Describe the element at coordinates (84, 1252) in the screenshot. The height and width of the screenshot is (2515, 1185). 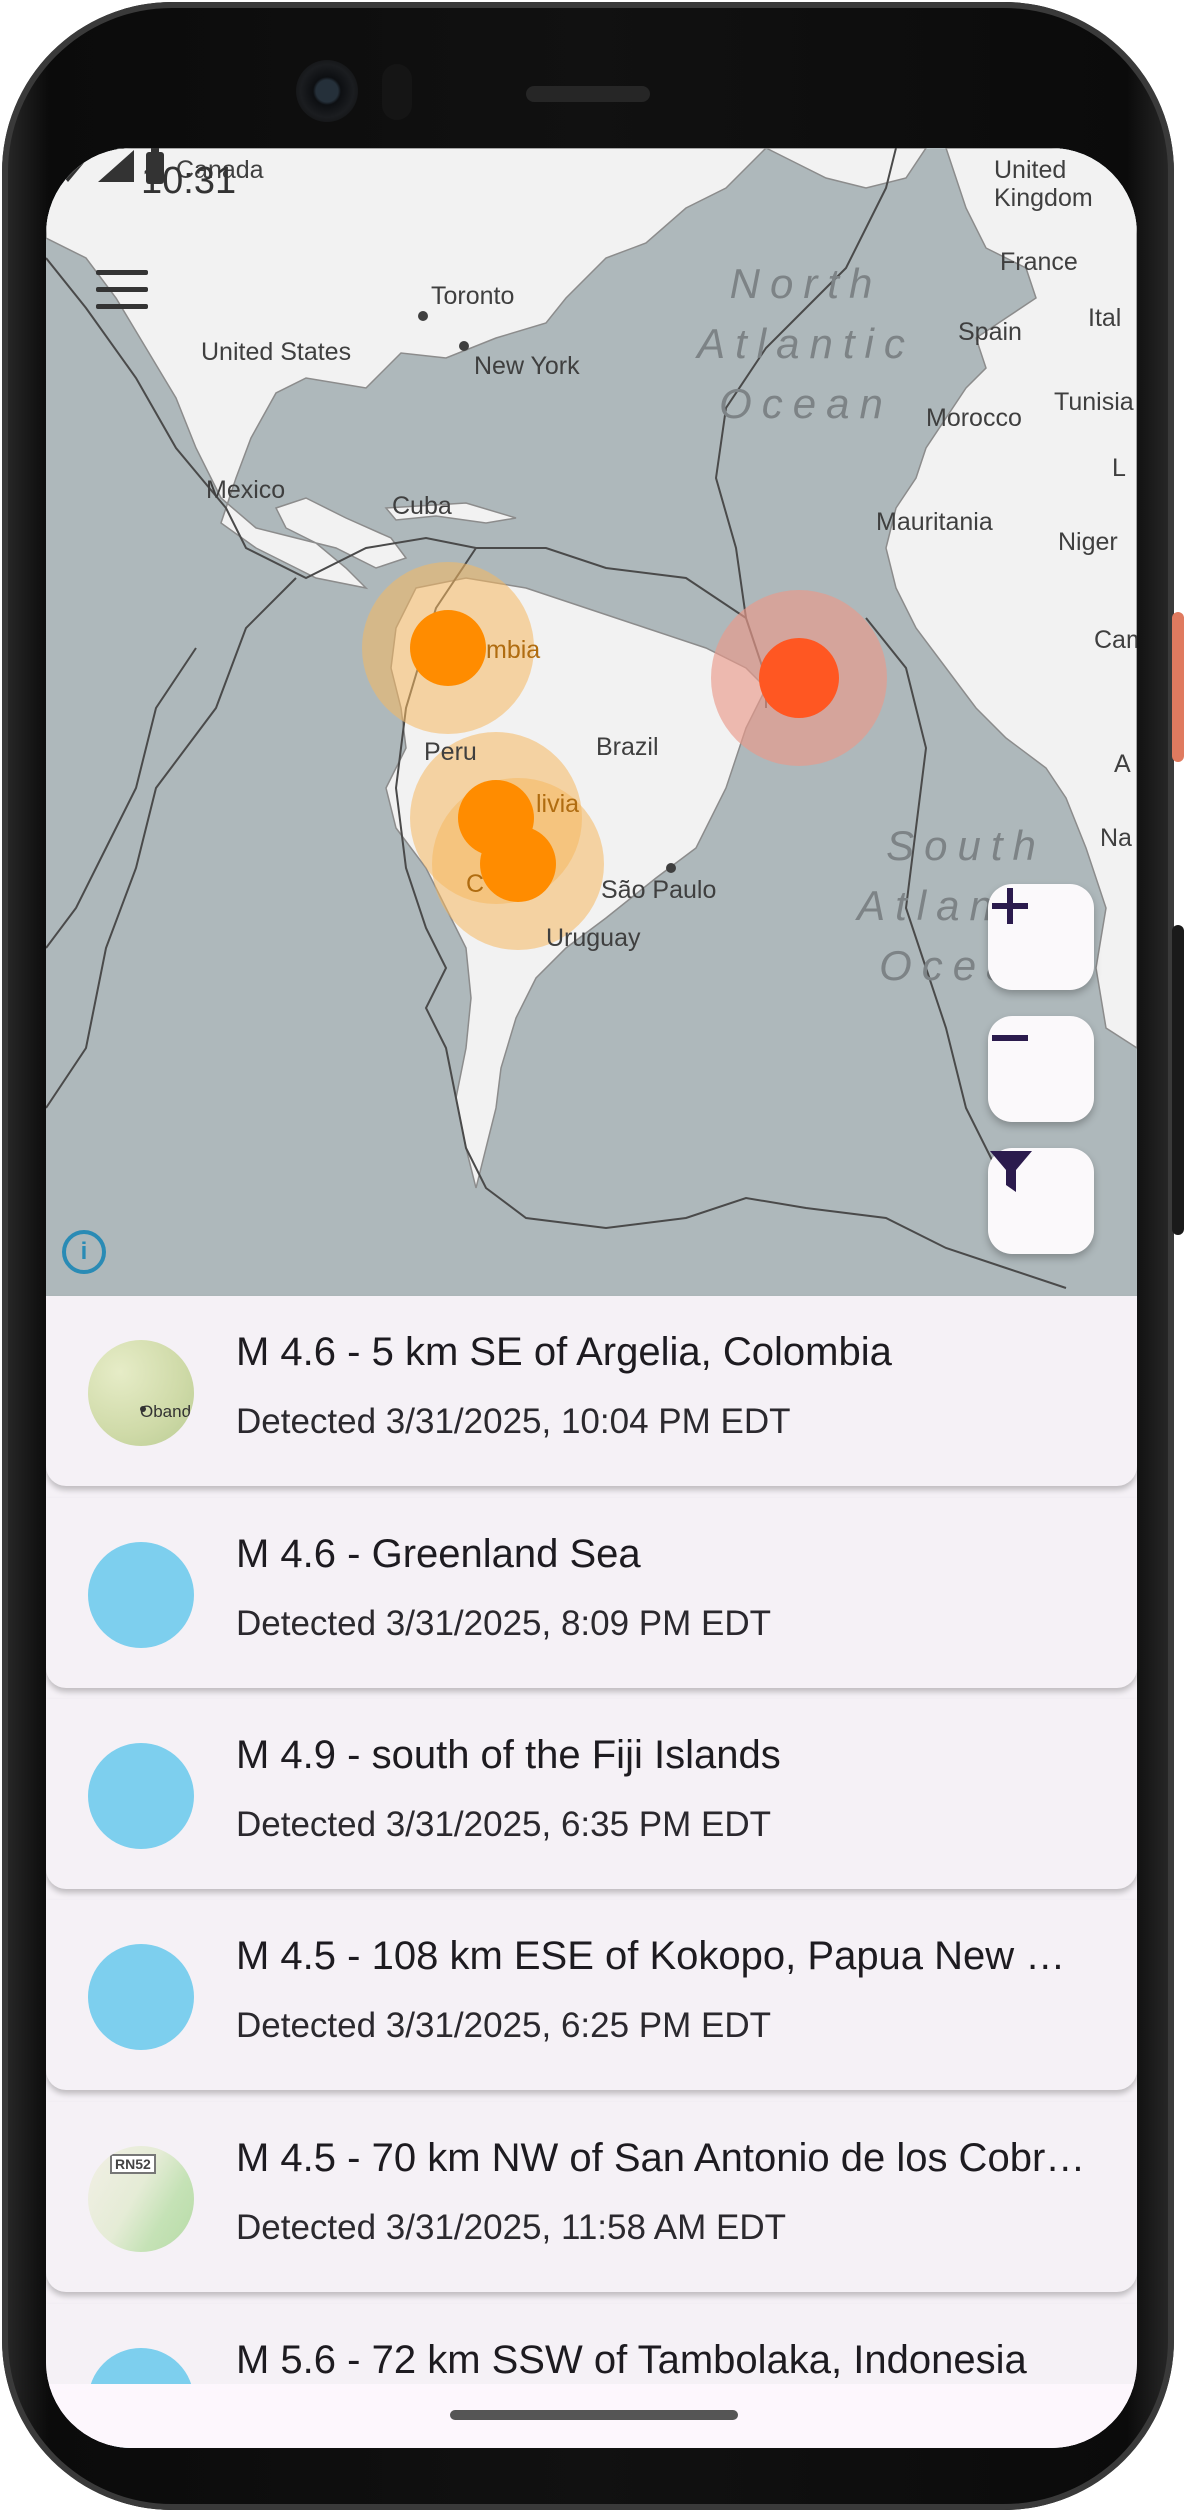
I see `info-icon: i` at that location.